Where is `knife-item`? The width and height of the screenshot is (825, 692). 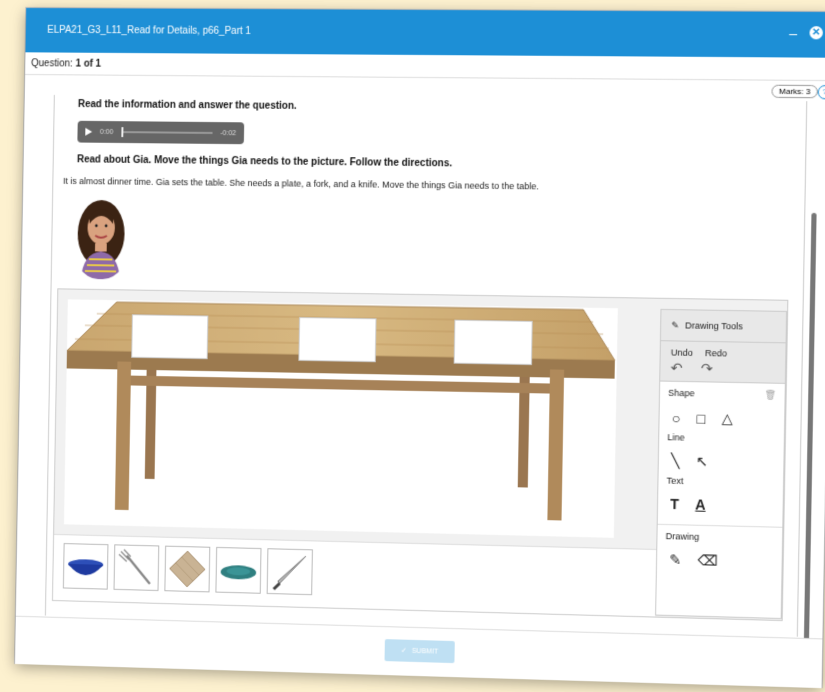
knife-item is located at coordinates (290, 571).